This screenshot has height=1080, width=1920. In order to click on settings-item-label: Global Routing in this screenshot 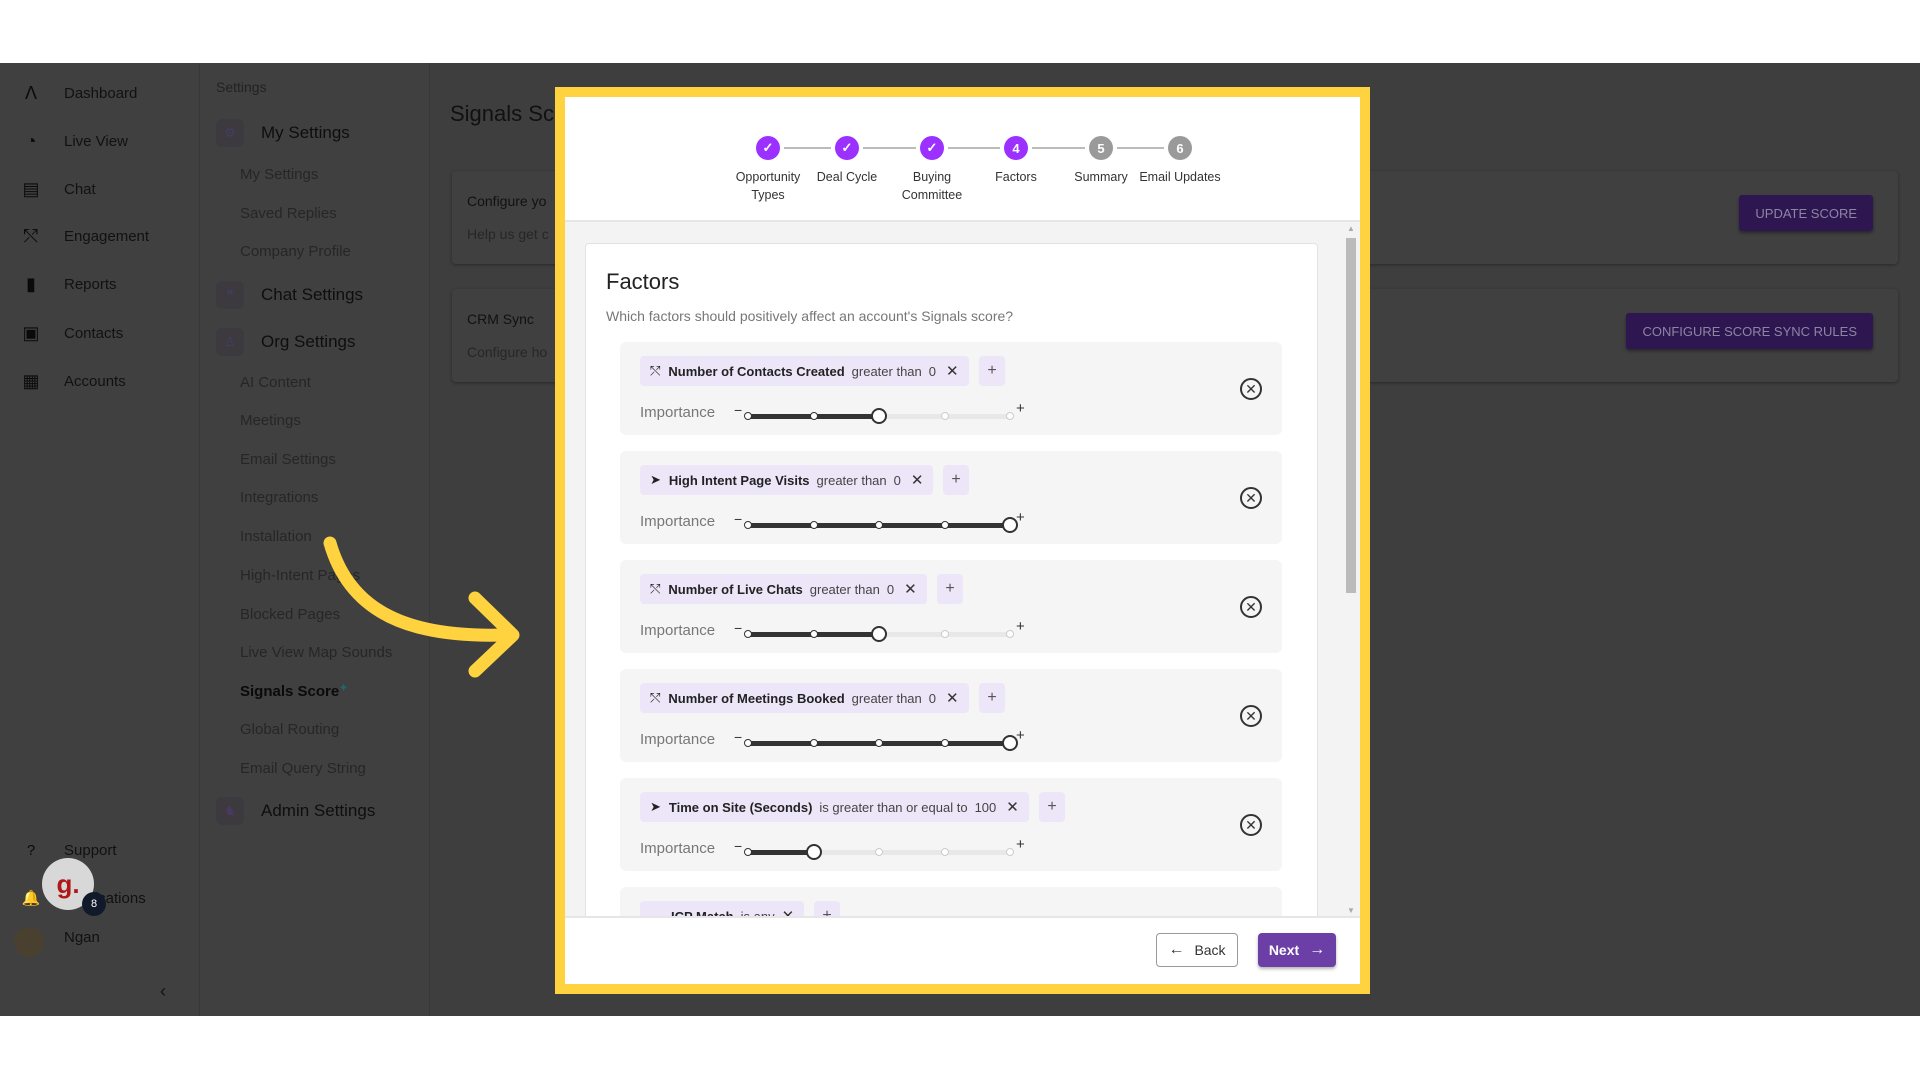, I will do `click(290, 729)`.